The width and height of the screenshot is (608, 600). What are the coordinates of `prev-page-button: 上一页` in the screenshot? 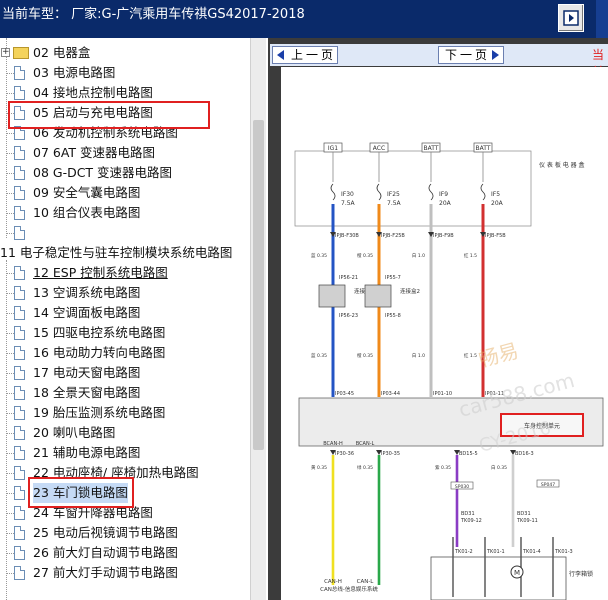 It's located at (305, 55).